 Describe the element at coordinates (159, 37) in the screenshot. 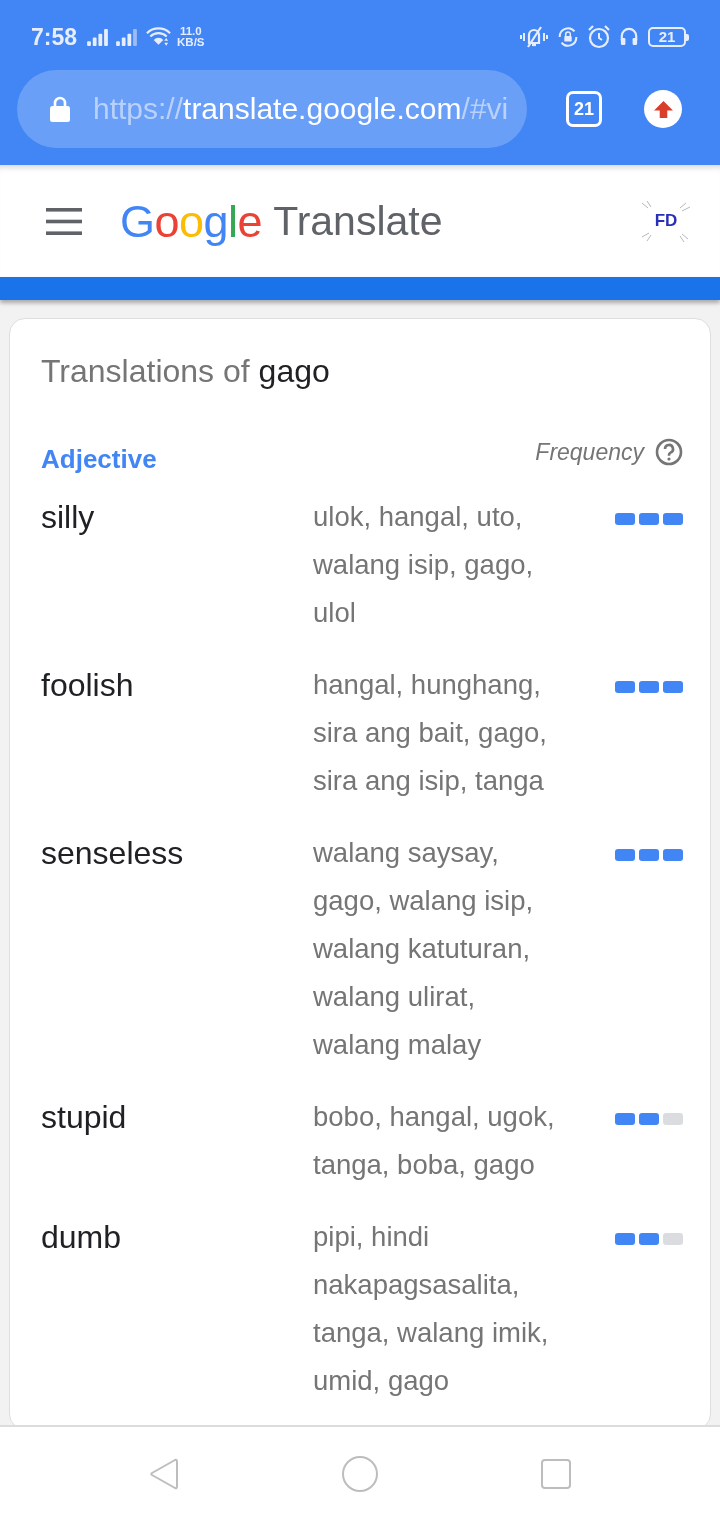

I see `wifi-icon` at that location.